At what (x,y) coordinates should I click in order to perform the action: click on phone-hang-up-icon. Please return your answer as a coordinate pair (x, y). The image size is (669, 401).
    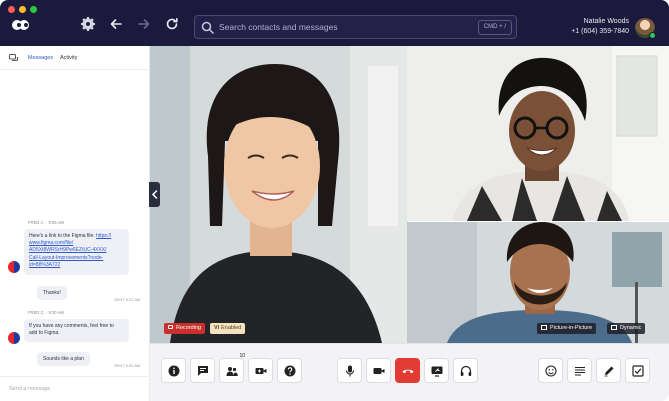
    Looking at the image, I should click on (408, 371).